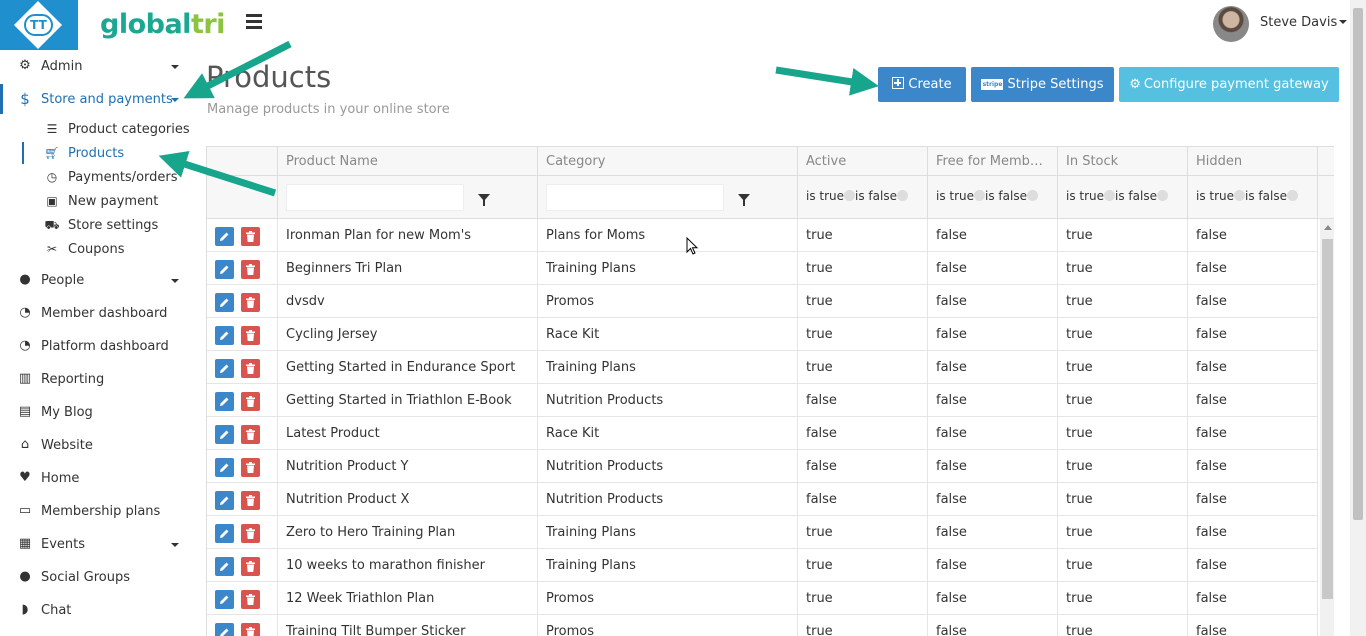 Image resolution: width=1366 pixels, height=636 pixels. I want to click on sidebar-item-home: ♥ Home, so click(95, 478).